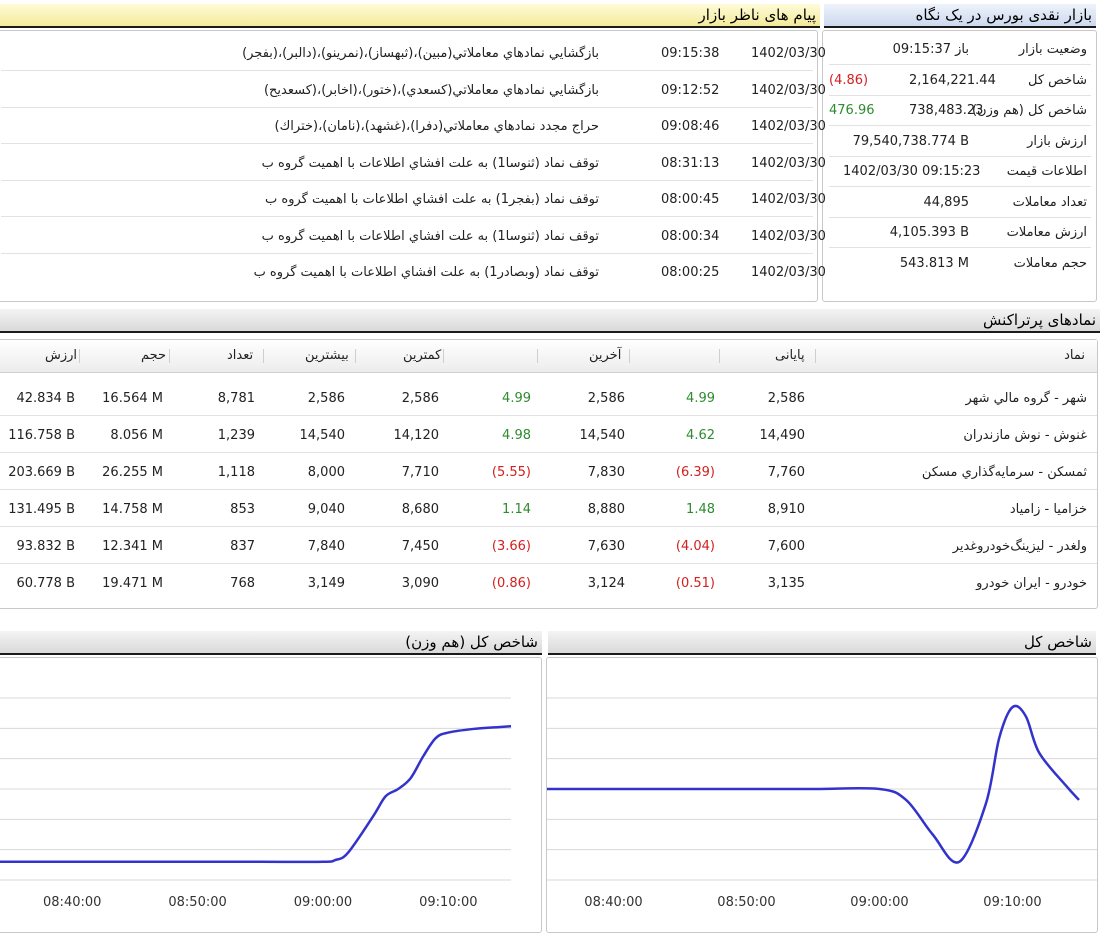  I want to click on overview-value: 543.813 M, so click(934, 263).